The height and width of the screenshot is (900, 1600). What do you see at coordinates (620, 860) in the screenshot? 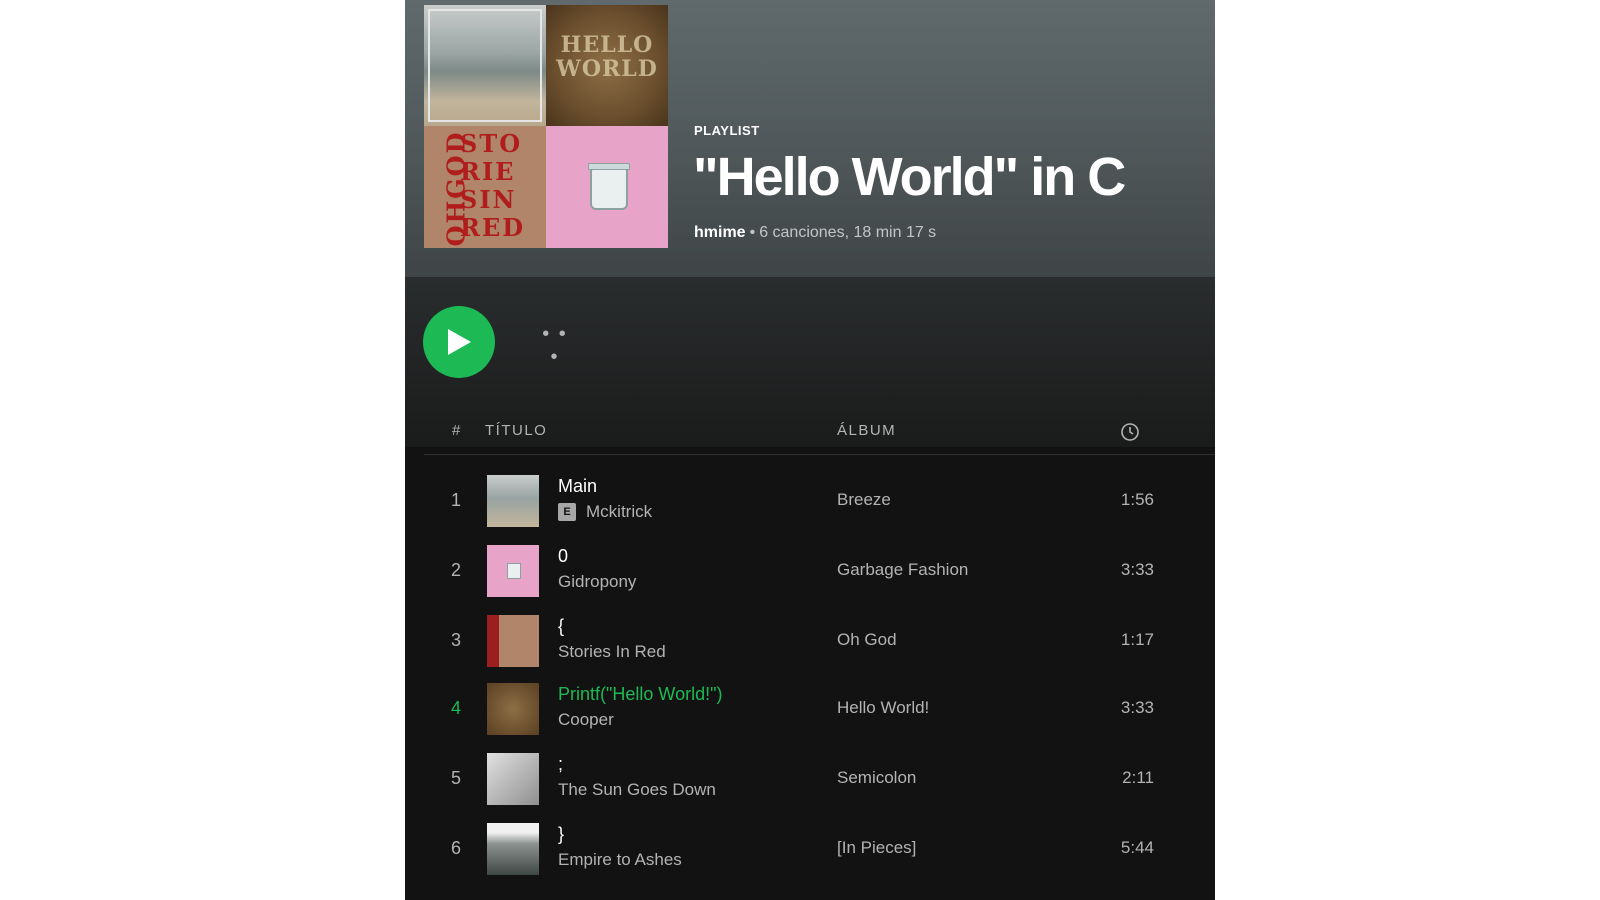
I see `track-artist-link: Empire to Ashes` at bounding box center [620, 860].